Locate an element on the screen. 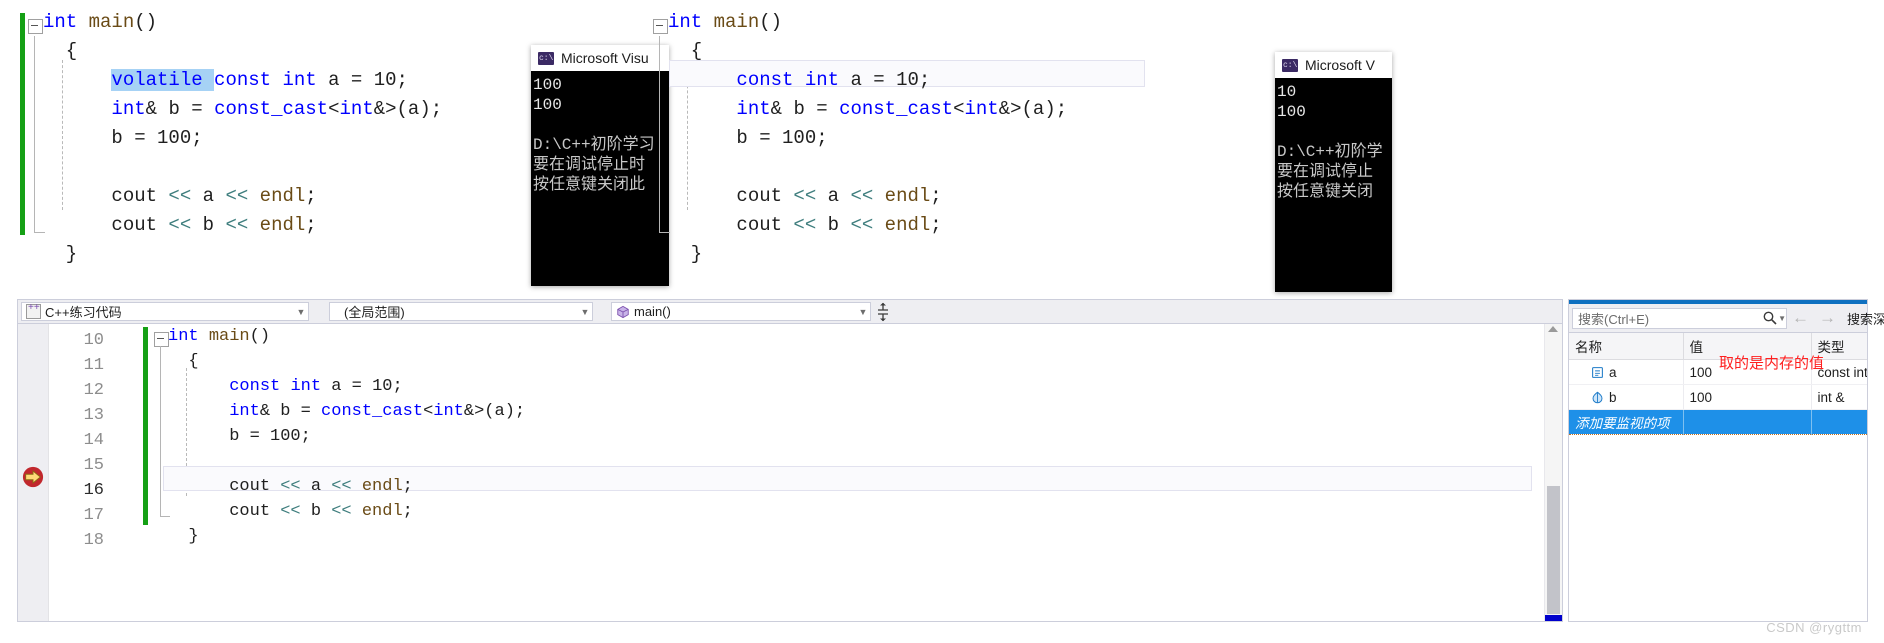  watch-name-cell: b is located at coordinates (1626, 397).